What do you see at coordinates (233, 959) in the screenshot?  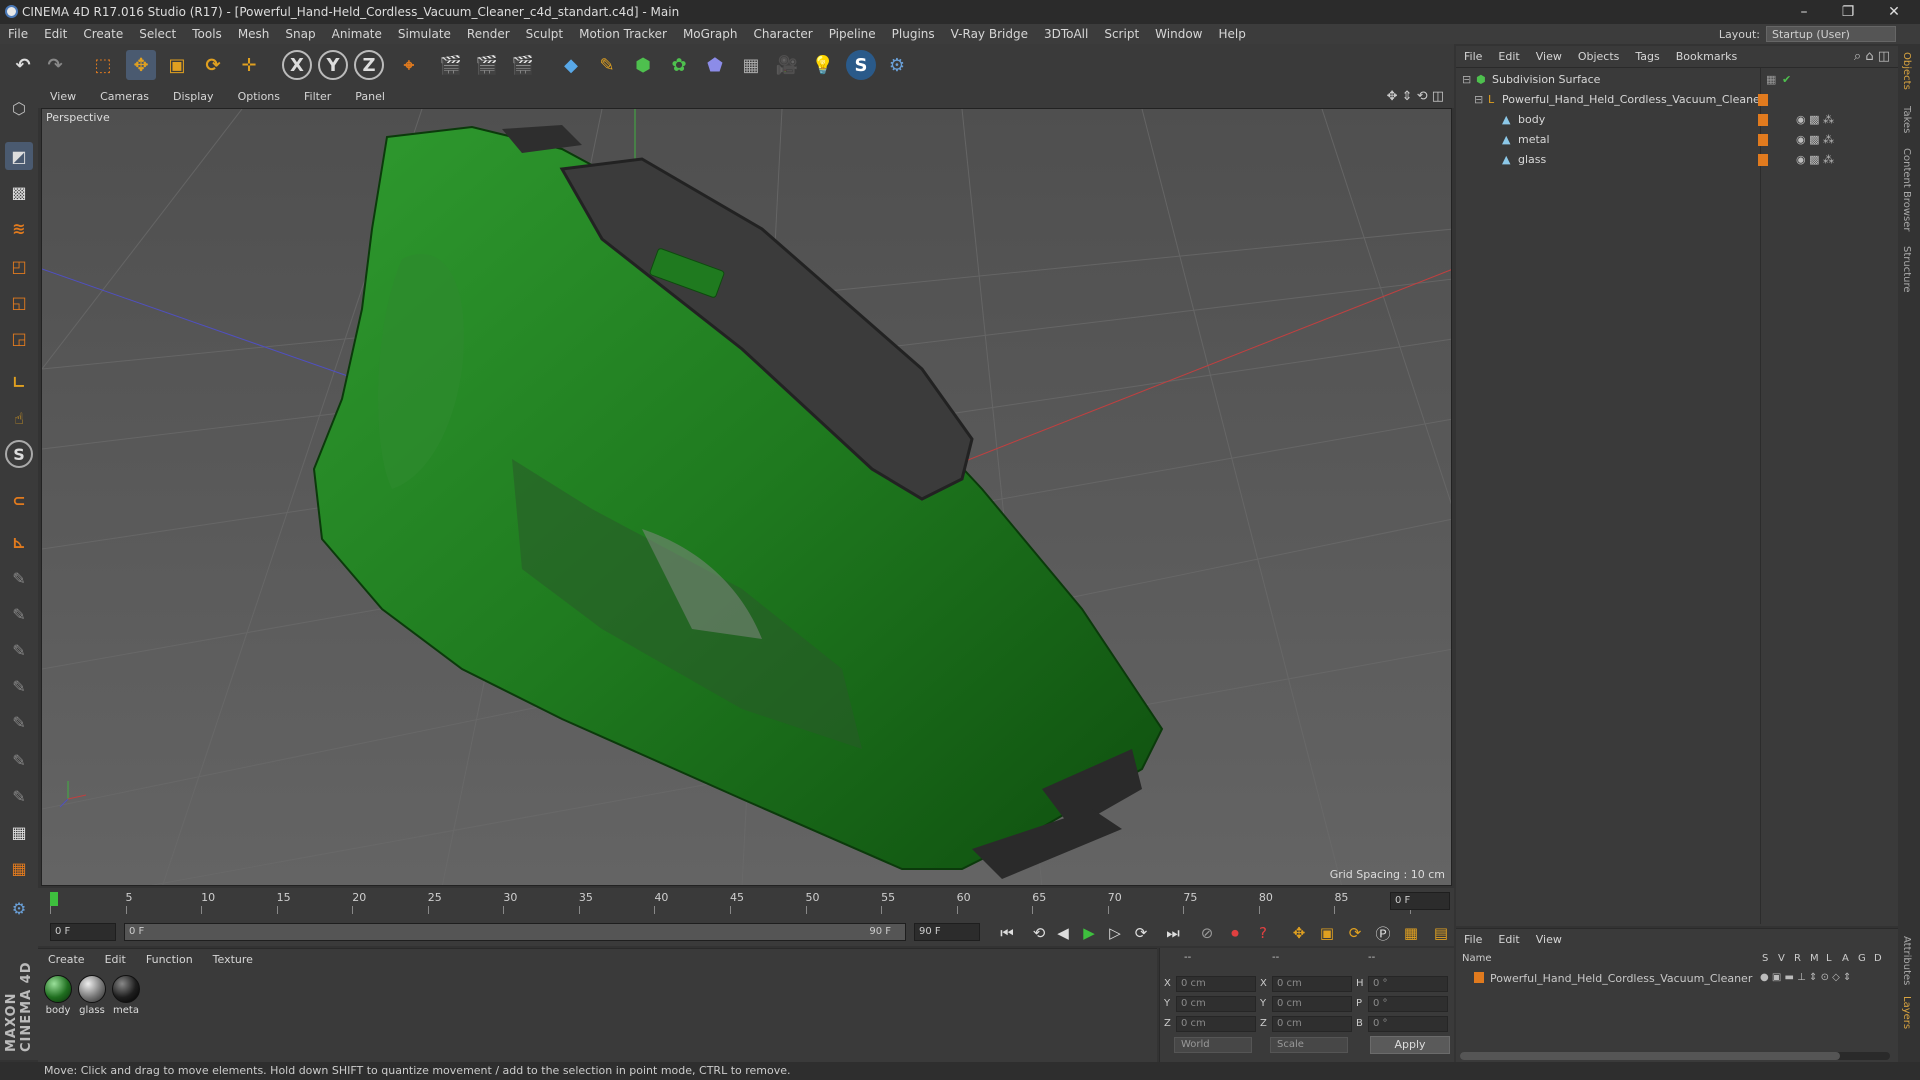 I see `material-menu-texture: Texture` at bounding box center [233, 959].